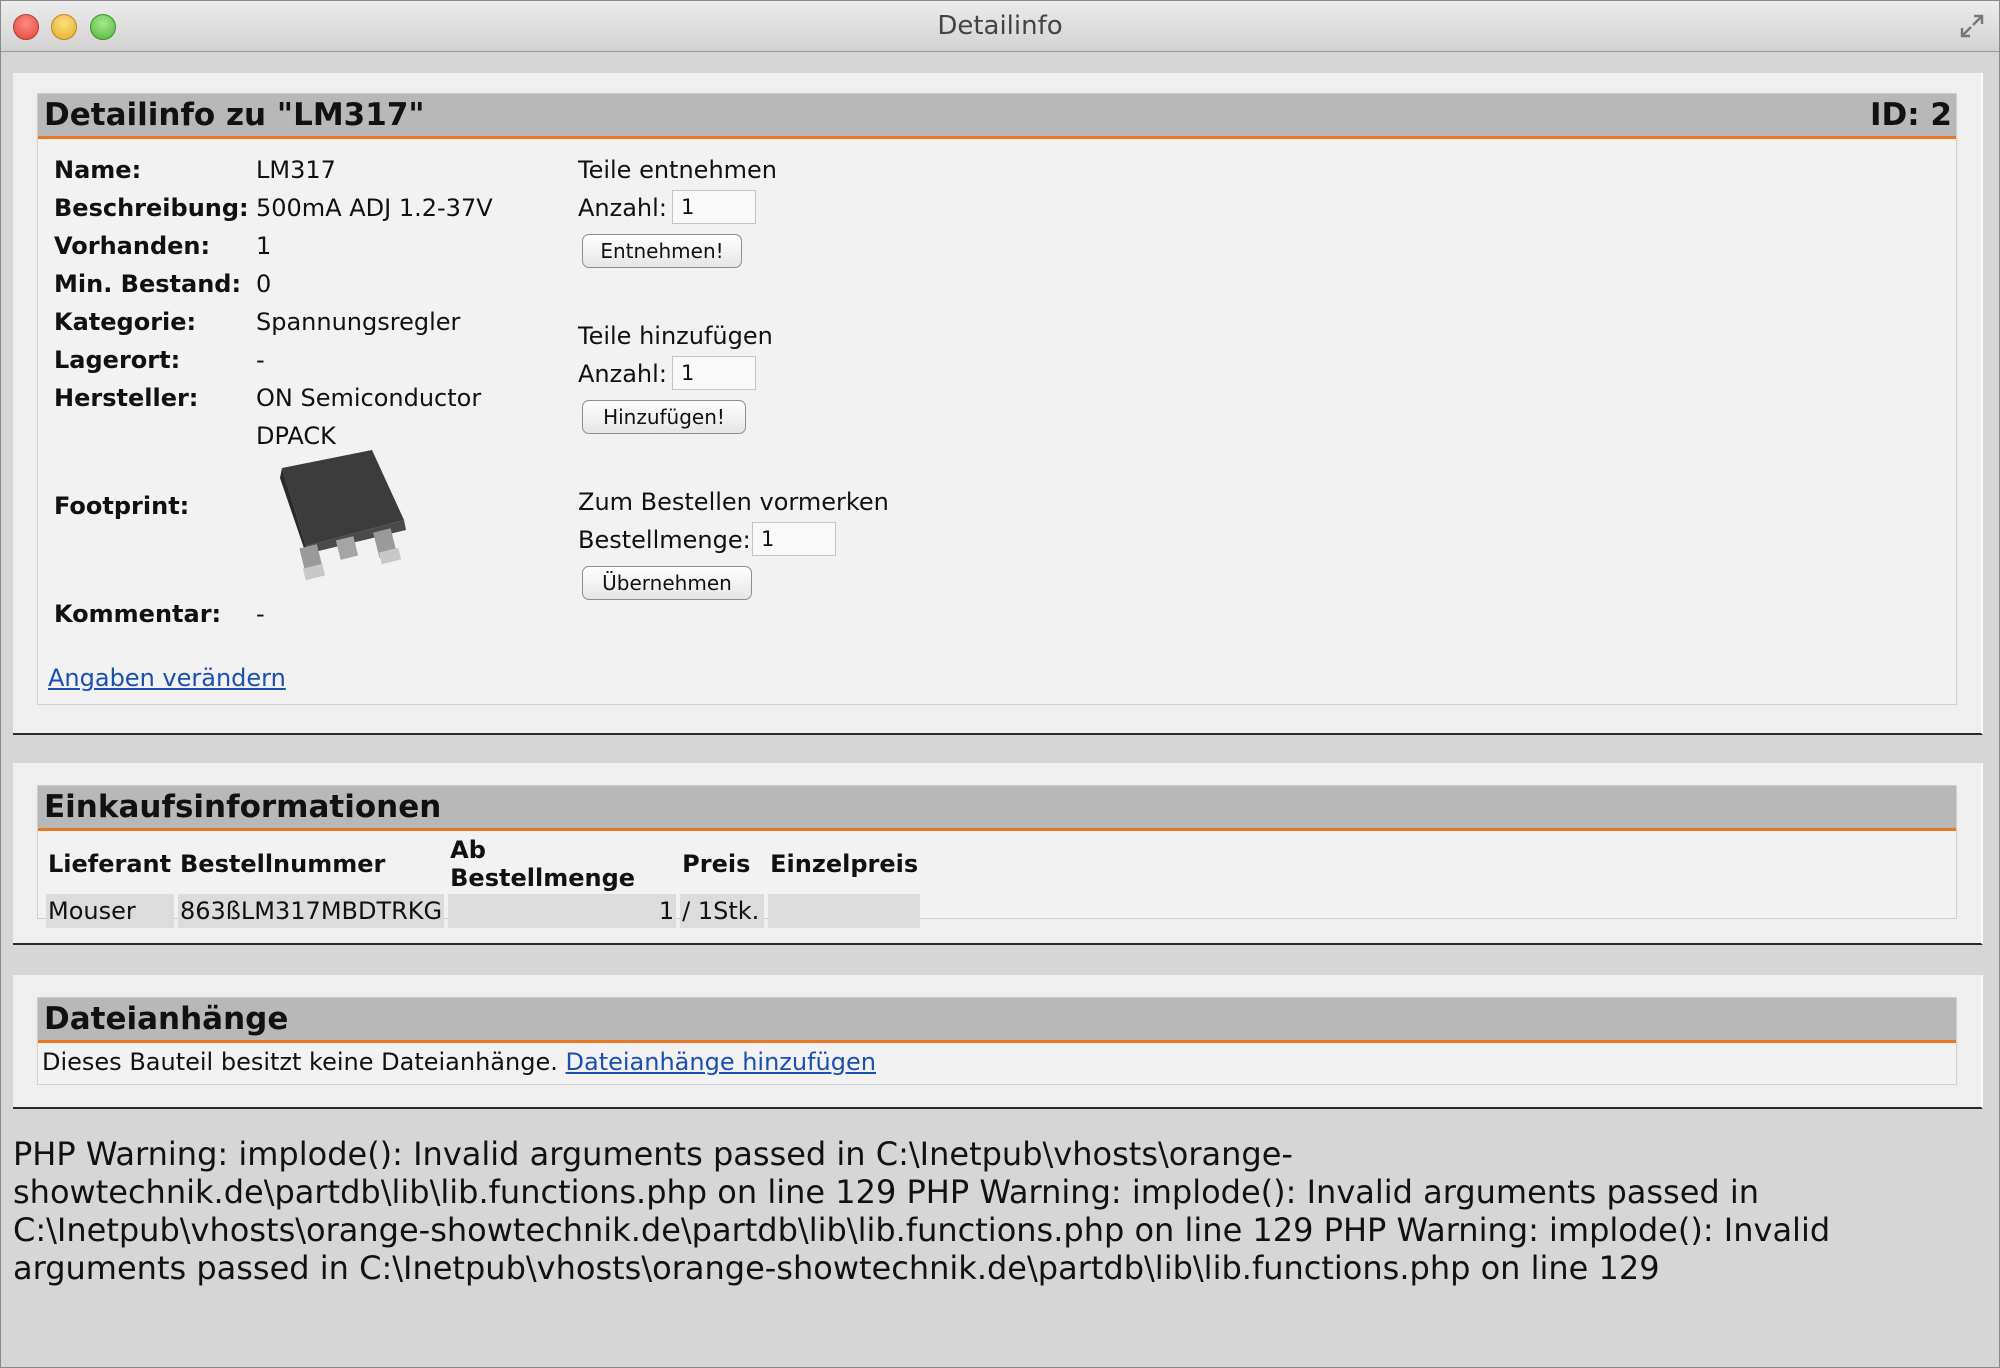 The height and width of the screenshot is (1368, 2000). I want to click on bestellen-title: Zum Bestellen vormerken, so click(733, 502).